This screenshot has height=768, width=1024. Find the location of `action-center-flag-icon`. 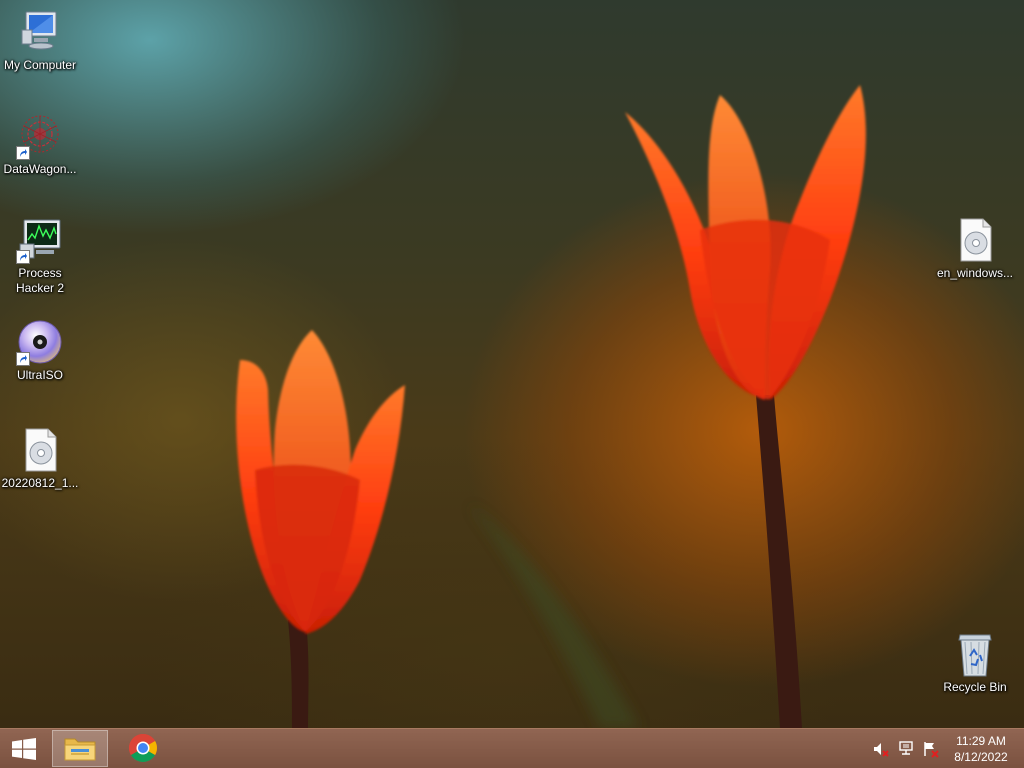

action-center-flag-icon is located at coordinates (931, 749).